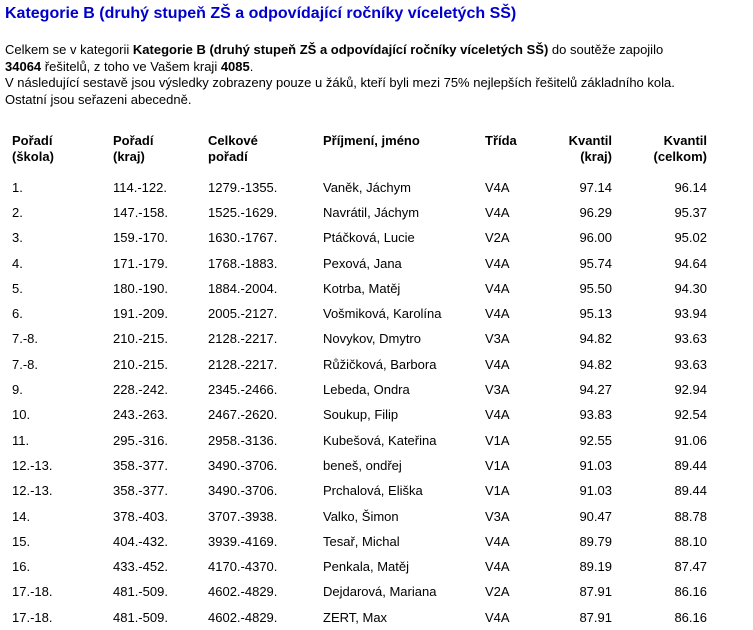 Image resolution: width=753 pixels, height=630 pixels. Describe the element at coordinates (690, 263) in the screenshot. I see `cell-quantile-total: 94.64` at that location.